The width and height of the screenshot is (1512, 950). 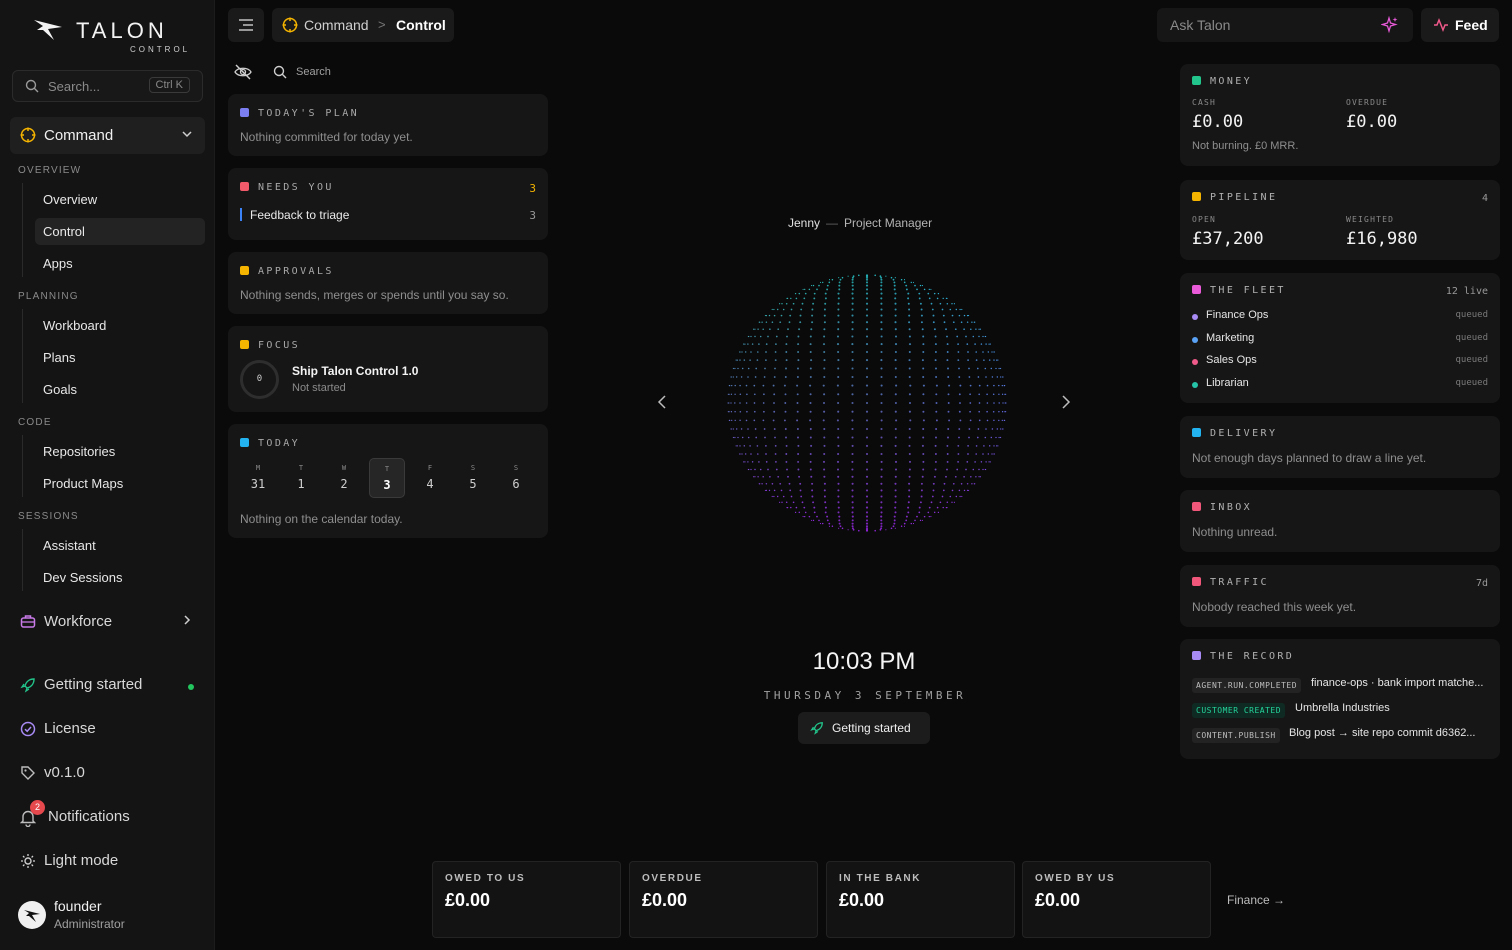 What do you see at coordinates (110, 730) in the screenshot?
I see `license-link: License` at bounding box center [110, 730].